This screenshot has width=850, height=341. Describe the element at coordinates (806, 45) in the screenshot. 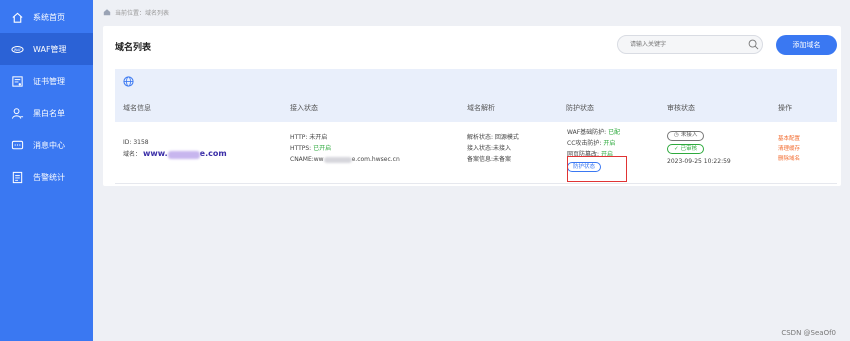

I see `add-domain-button: 添加域名` at that location.